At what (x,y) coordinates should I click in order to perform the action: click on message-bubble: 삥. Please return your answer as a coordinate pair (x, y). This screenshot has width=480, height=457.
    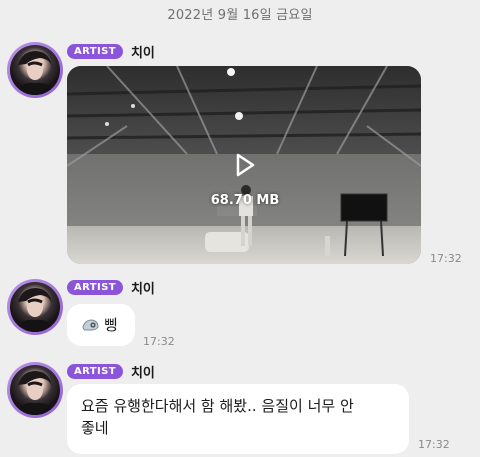
    Looking at the image, I should click on (101, 325).